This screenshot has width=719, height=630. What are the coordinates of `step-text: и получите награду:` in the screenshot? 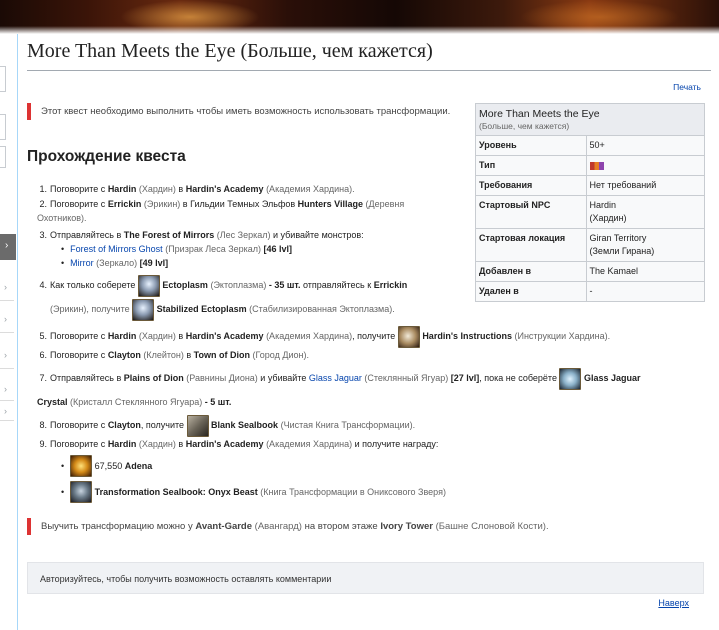 It's located at (395, 443).